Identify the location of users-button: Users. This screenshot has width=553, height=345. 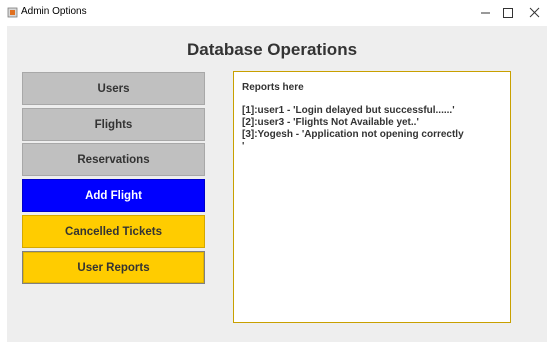
(113, 88).